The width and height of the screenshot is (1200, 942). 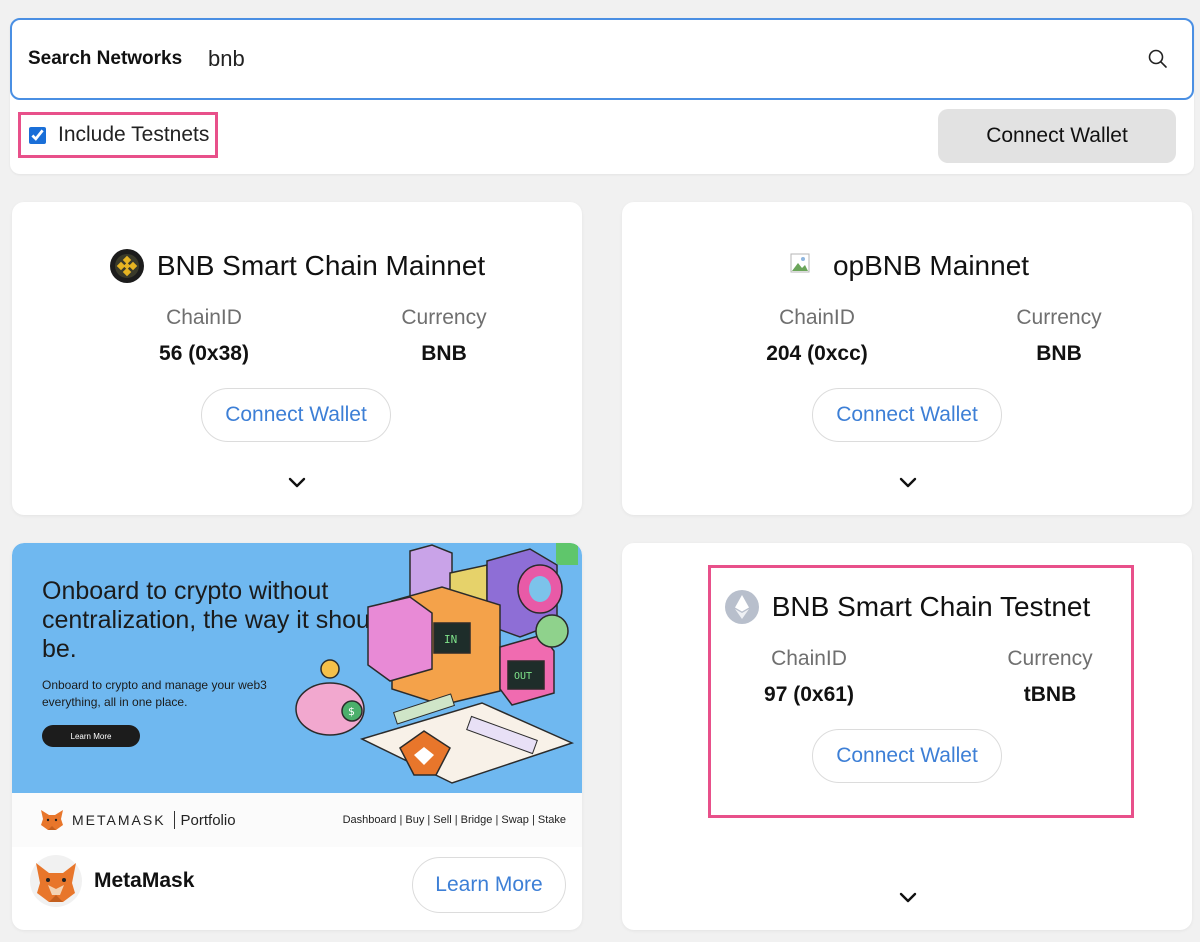 I want to click on metamask-wordmark: METAMASK, so click(x=119, y=820).